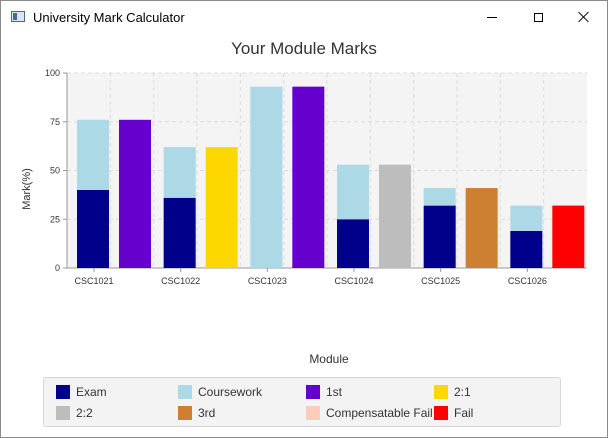 The height and width of the screenshot is (438, 608). I want to click on legend-item-coursework: Coursework, so click(220, 392).